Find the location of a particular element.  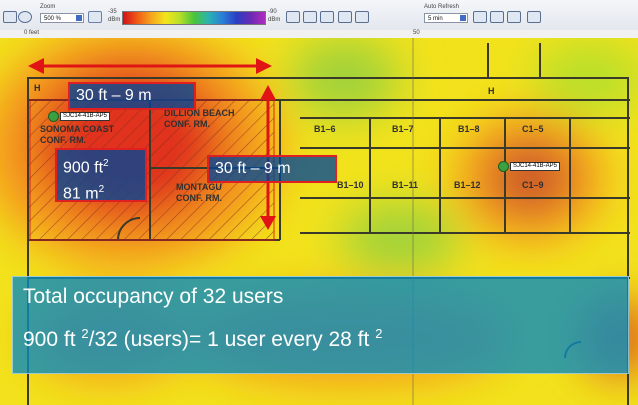

room-dillon-type: CONF. RM. is located at coordinates (187, 124).